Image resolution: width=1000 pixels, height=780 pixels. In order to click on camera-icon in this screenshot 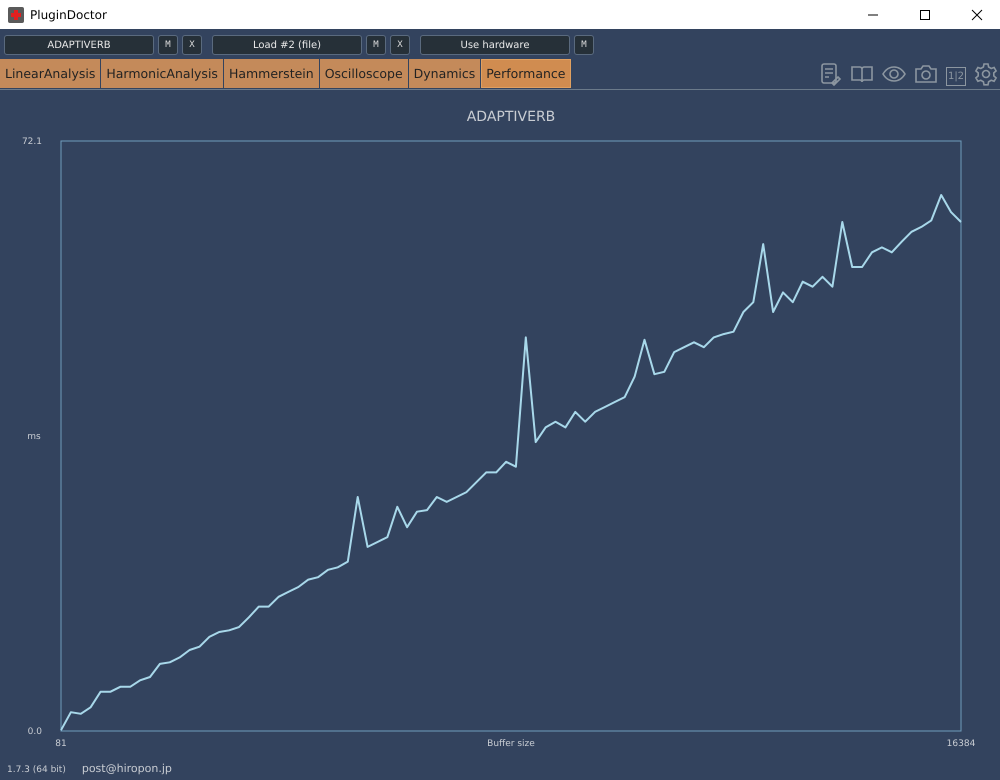, I will do `click(926, 74)`.